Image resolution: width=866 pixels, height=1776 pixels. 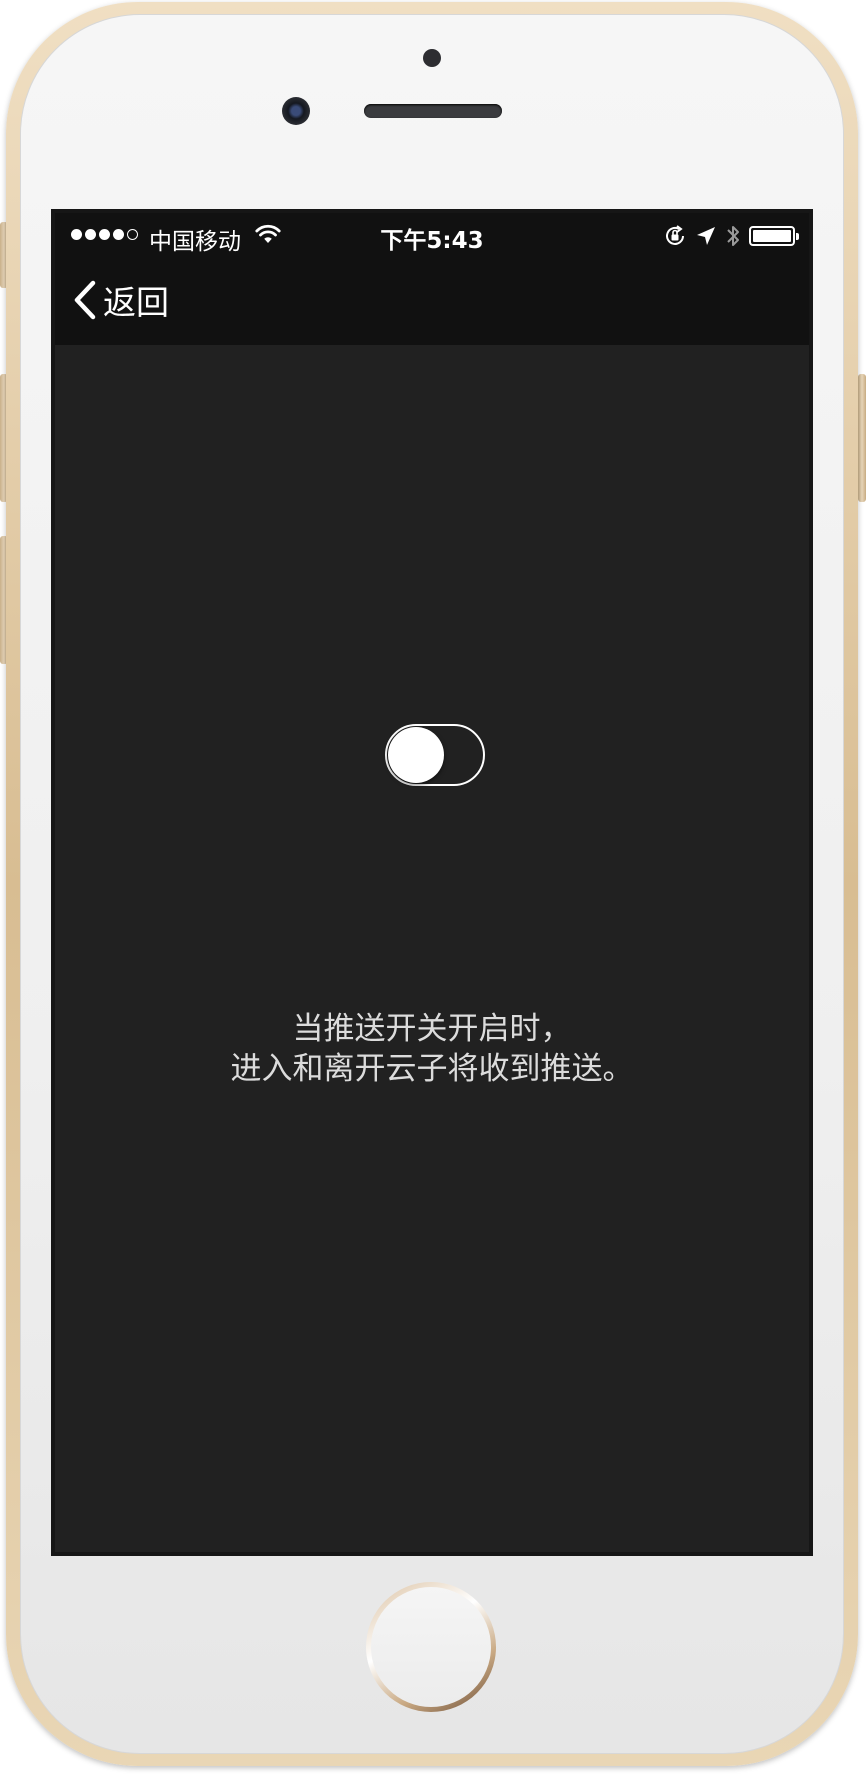 What do you see at coordinates (432, 1069) in the screenshot?
I see `description-line-2: 进入和离开云子将收到推送。` at bounding box center [432, 1069].